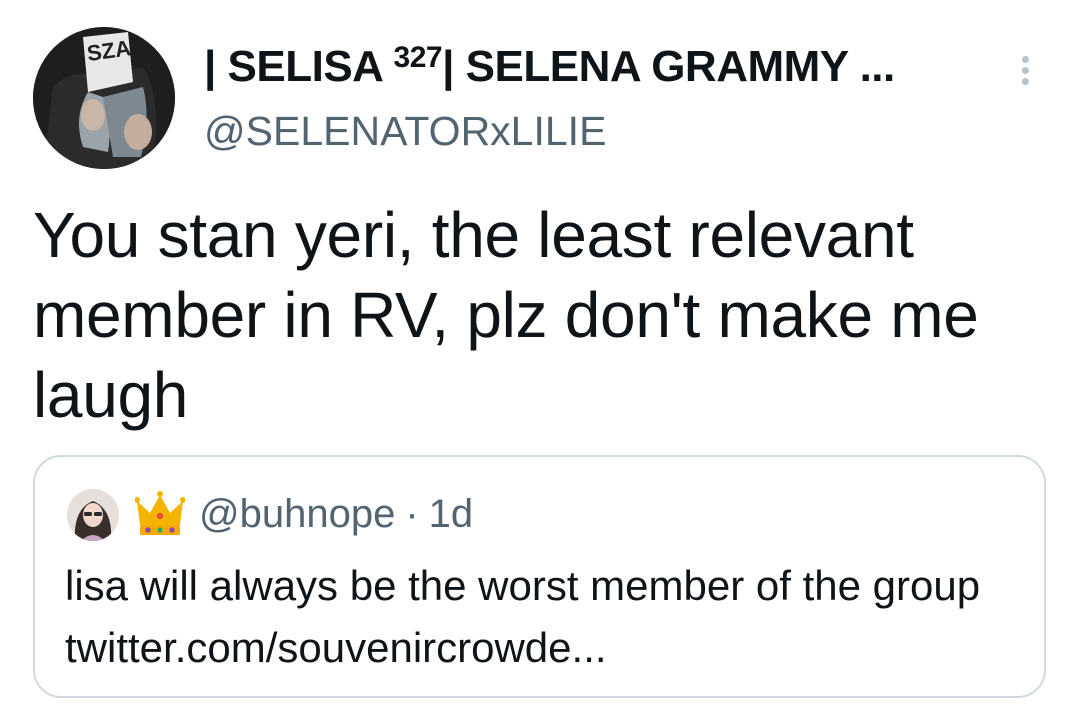 Image resolution: width=1080 pixels, height=719 pixels. What do you see at coordinates (297, 514) in the screenshot?
I see `quoted-handle: @buhnope` at bounding box center [297, 514].